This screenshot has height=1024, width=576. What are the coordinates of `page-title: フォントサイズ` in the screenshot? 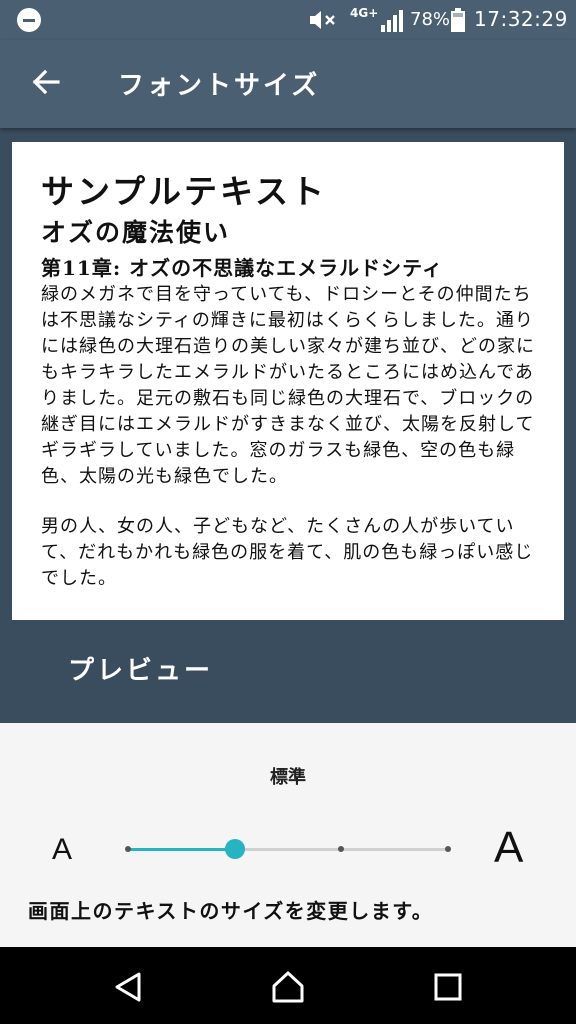 It's located at (219, 86).